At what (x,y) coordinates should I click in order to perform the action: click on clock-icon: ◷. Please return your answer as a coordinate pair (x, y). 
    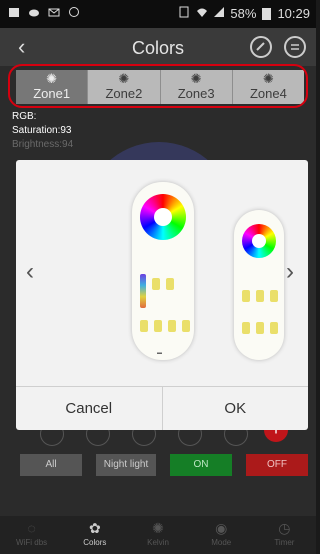
    Looking at the image, I should click on (284, 528).